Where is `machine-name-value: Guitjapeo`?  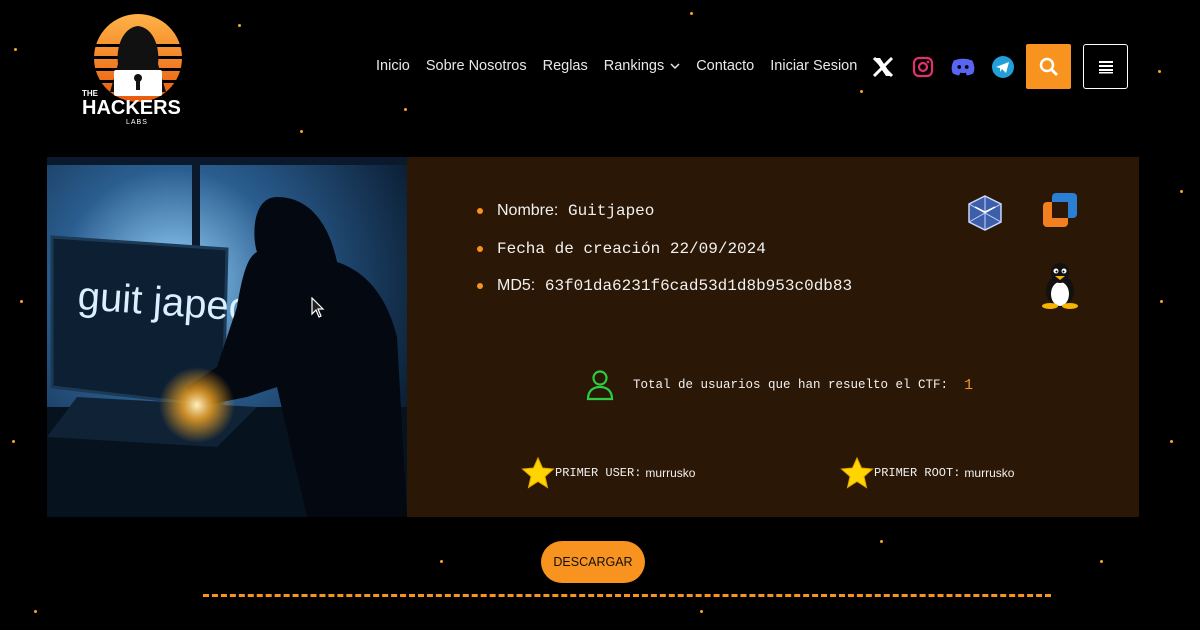 machine-name-value: Guitjapeo is located at coordinates (611, 211).